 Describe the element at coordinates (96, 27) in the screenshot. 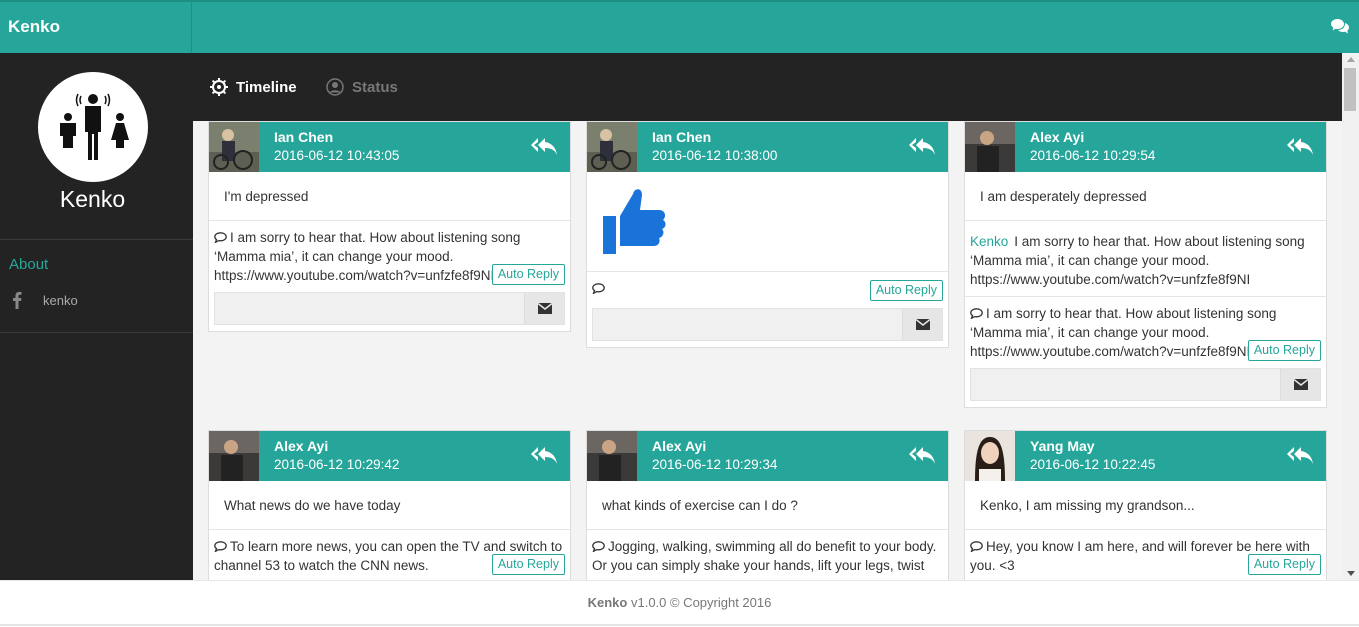

I see `brand-logo: Kenko` at that location.